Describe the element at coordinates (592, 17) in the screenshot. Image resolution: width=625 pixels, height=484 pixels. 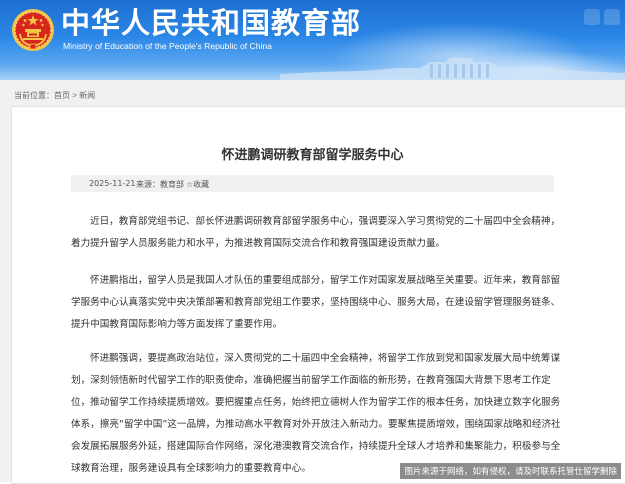
I see `accessibility-icon` at that location.